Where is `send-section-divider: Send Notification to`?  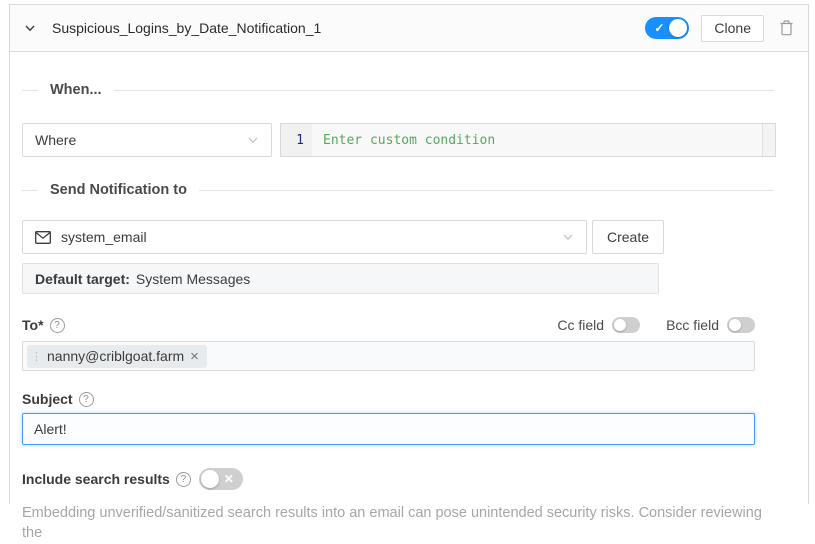
send-section-divider: Send Notification to is located at coordinates (398, 190).